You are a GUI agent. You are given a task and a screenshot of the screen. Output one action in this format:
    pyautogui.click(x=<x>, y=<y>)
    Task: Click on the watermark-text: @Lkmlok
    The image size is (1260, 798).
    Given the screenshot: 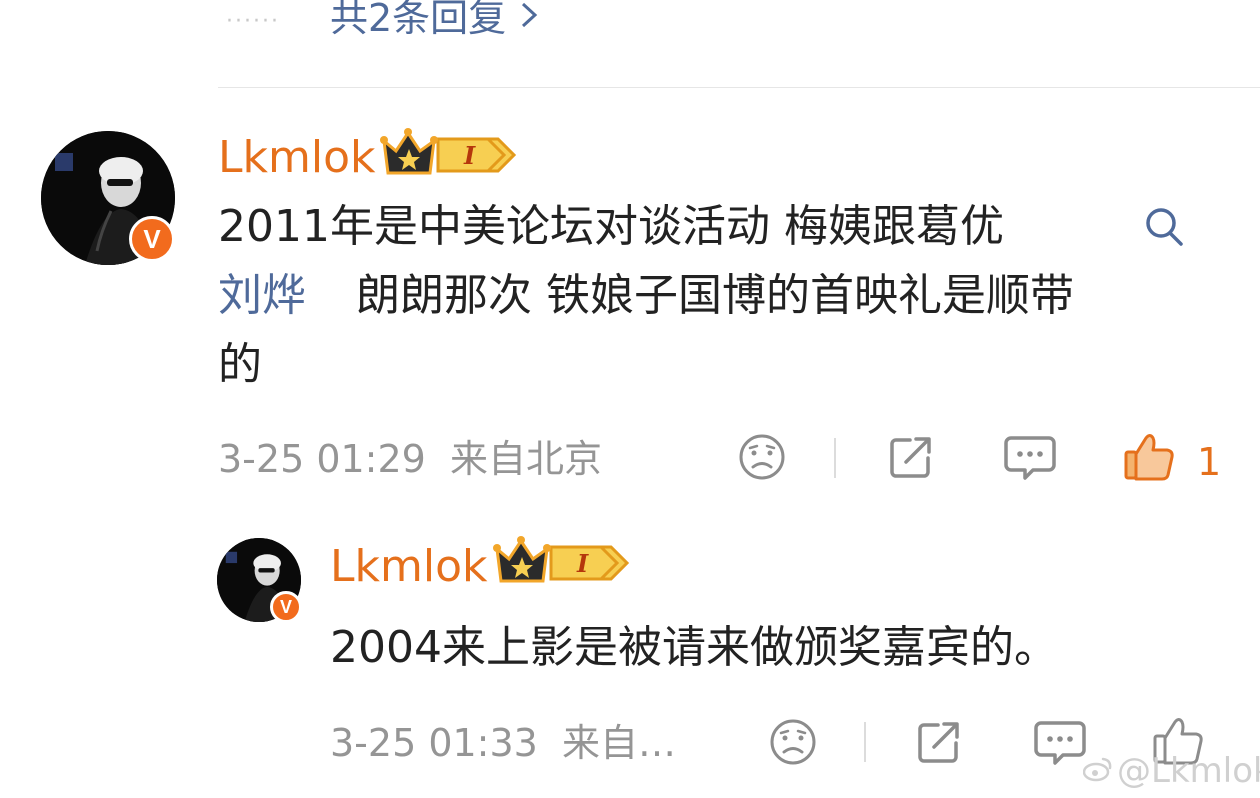 What is the action you would take?
    pyautogui.click(x=1188, y=771)
    